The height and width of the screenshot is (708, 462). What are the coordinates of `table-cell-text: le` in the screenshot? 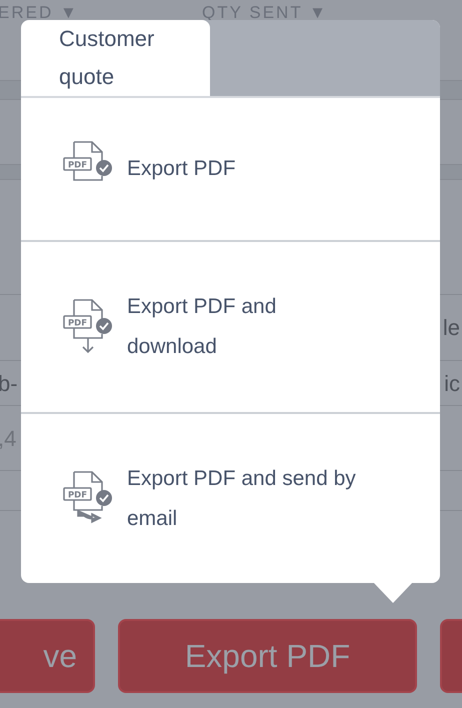 It's located at (451, 328).